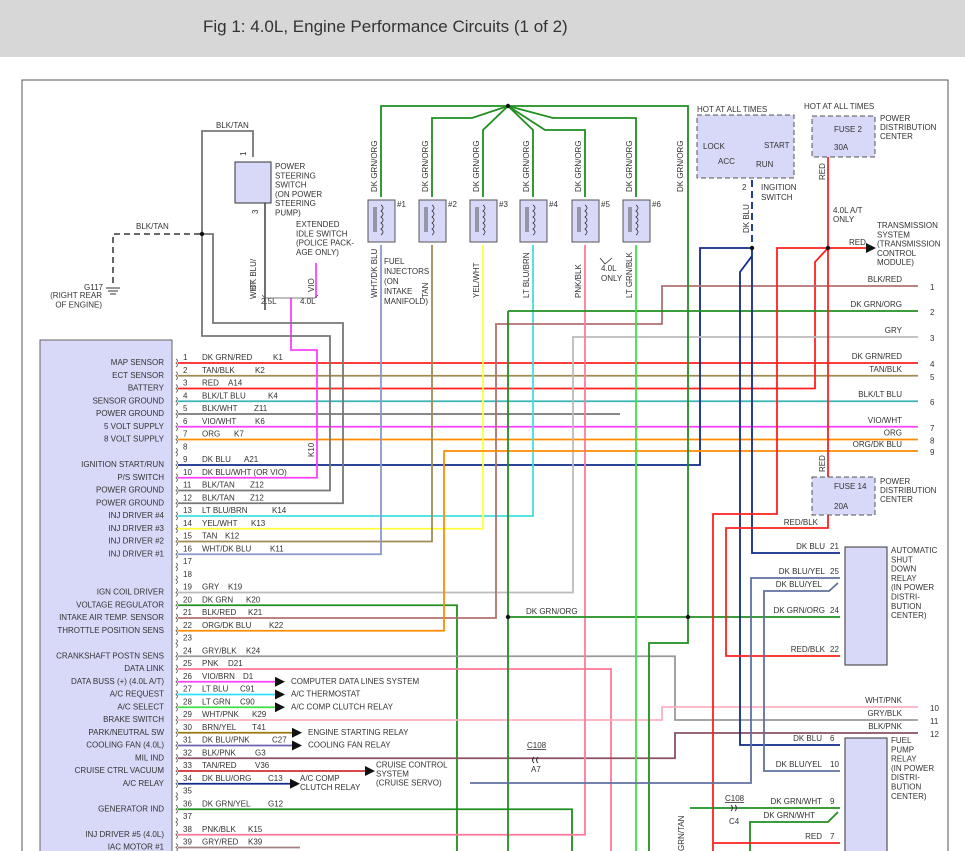  I want to click on pin-number: 22, so click(187, 625).